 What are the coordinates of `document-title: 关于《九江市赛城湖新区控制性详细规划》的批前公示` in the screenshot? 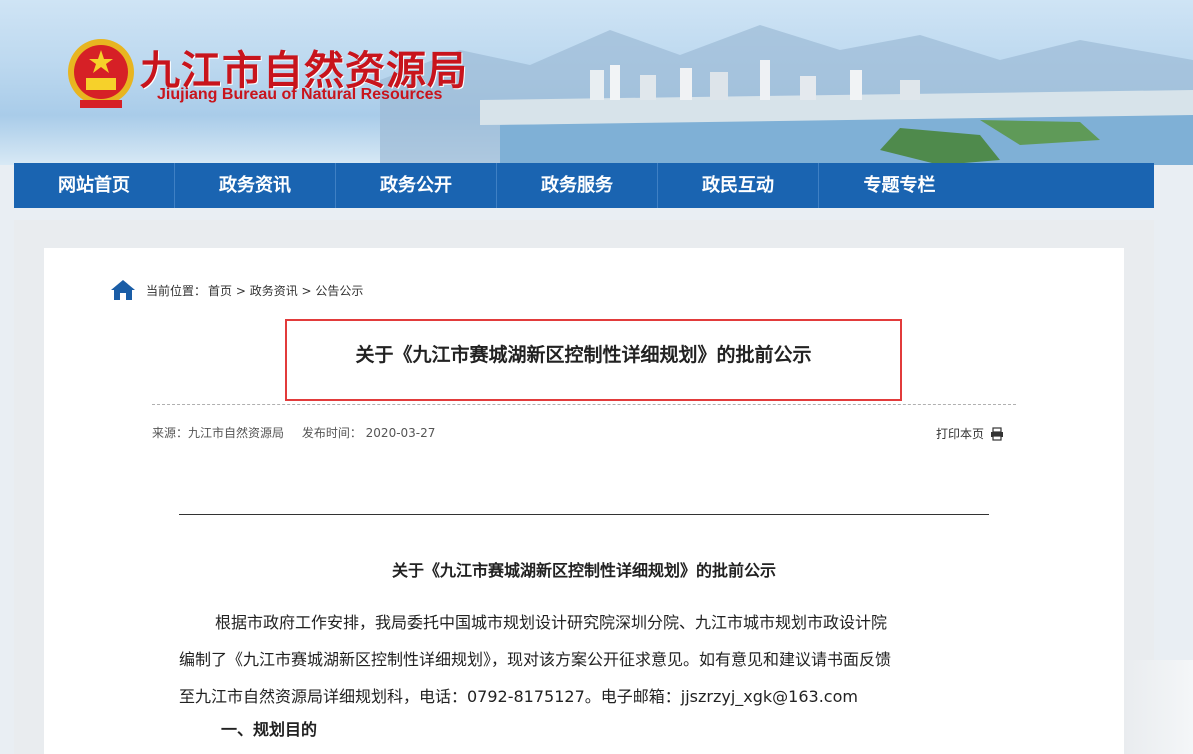 It's located at (583, 570).